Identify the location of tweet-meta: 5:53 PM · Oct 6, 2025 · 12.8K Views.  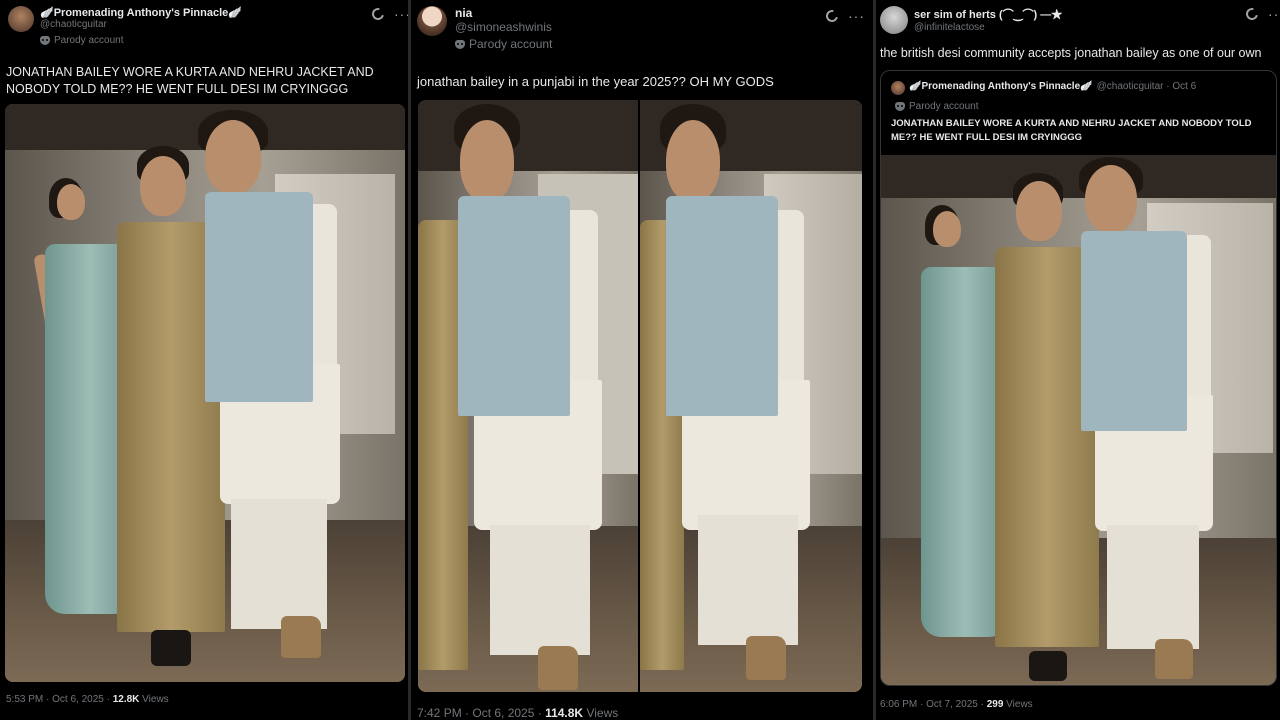
(87, 699).